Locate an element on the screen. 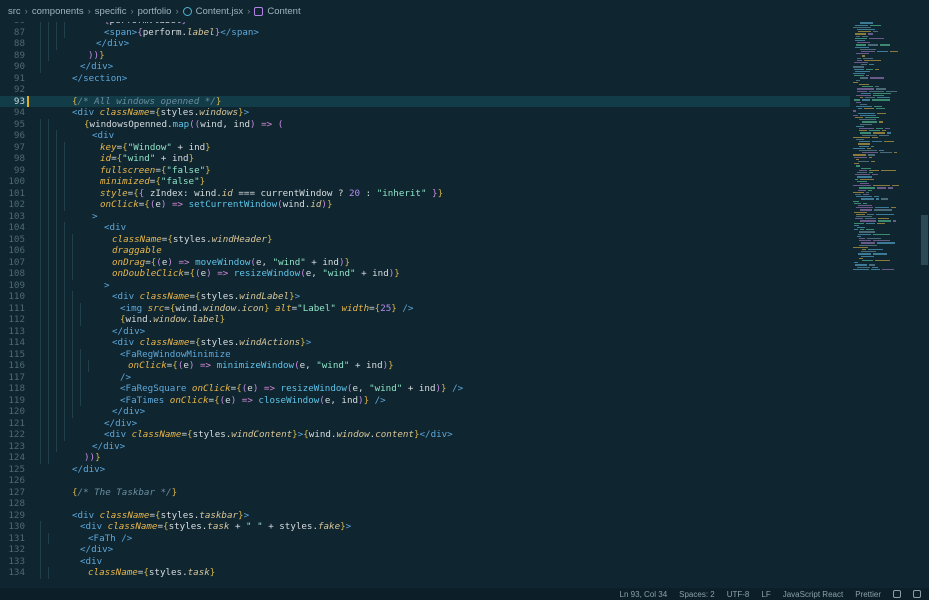 Image resolution: width=929 pixels, height=600 pixels. code-line: 94 <div className={styles.windows}> is located at coordinates (425, 113).